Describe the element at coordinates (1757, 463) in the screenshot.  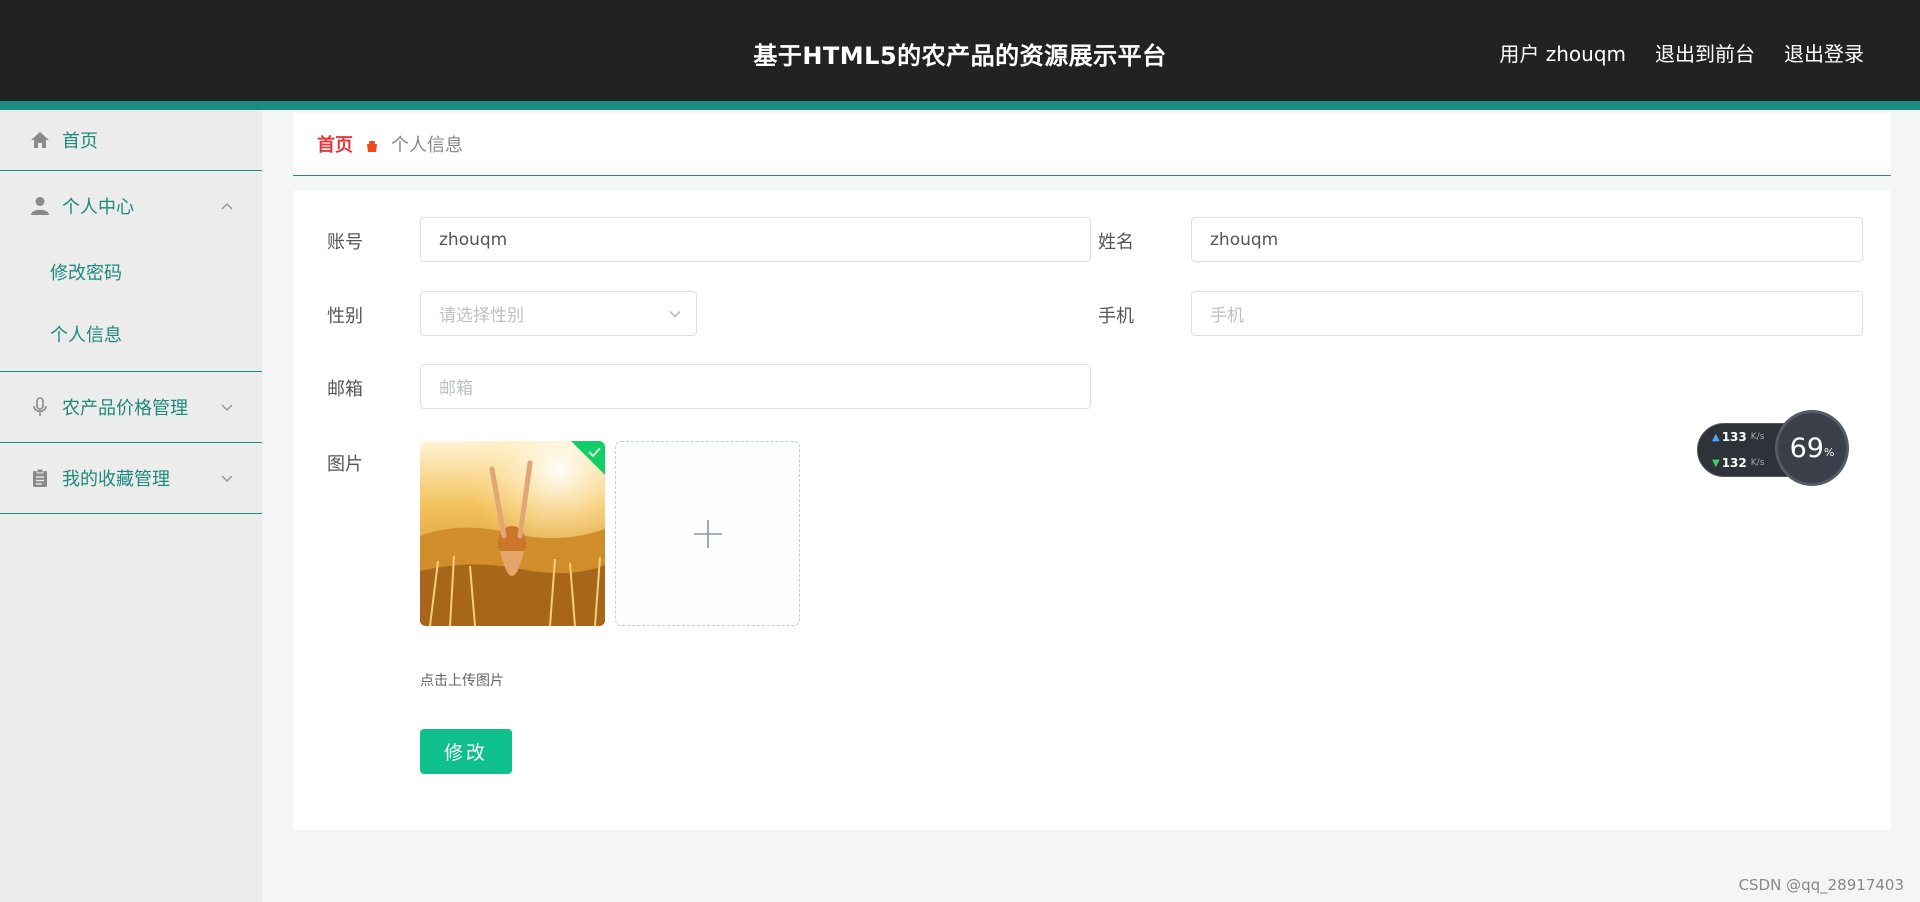
I see `download-speed-unit: K/s` at that location.